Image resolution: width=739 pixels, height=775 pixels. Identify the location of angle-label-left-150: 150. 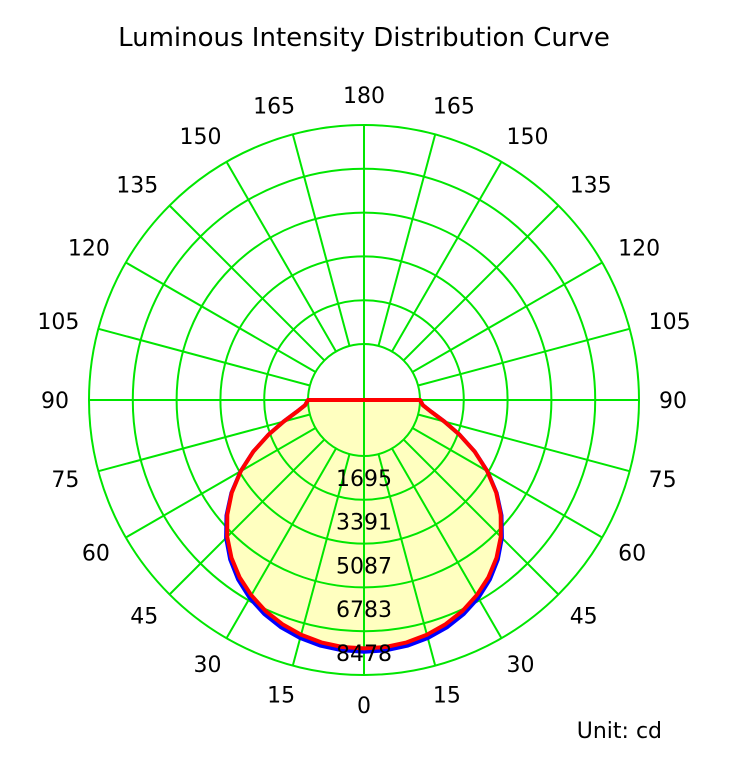
(201, 137).